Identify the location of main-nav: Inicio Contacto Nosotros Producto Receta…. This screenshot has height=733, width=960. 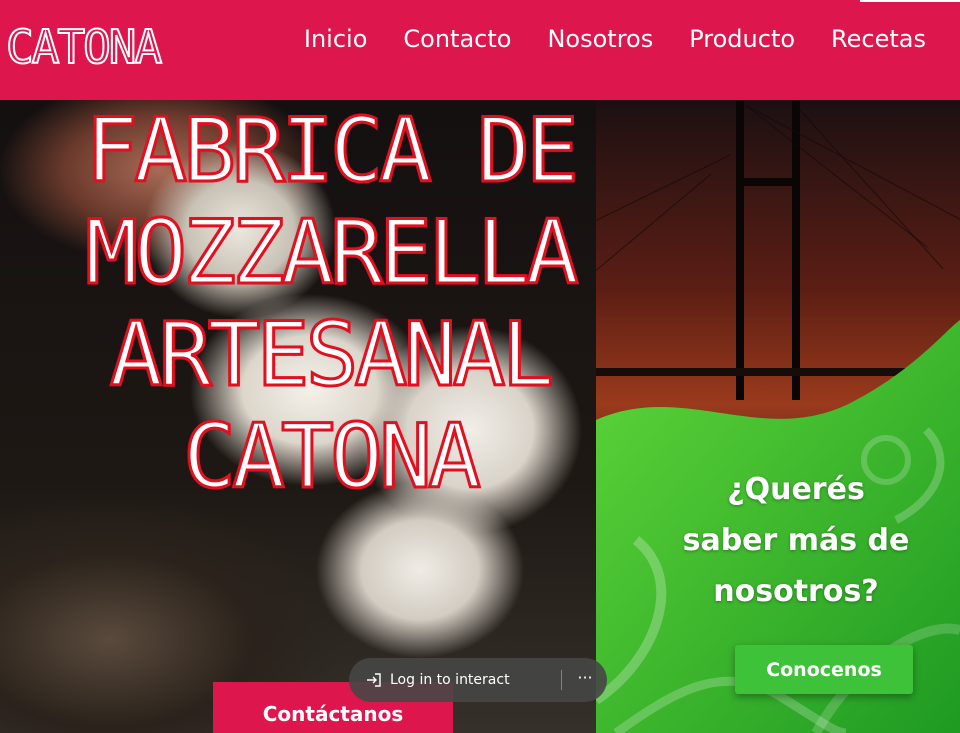
(615, 39).